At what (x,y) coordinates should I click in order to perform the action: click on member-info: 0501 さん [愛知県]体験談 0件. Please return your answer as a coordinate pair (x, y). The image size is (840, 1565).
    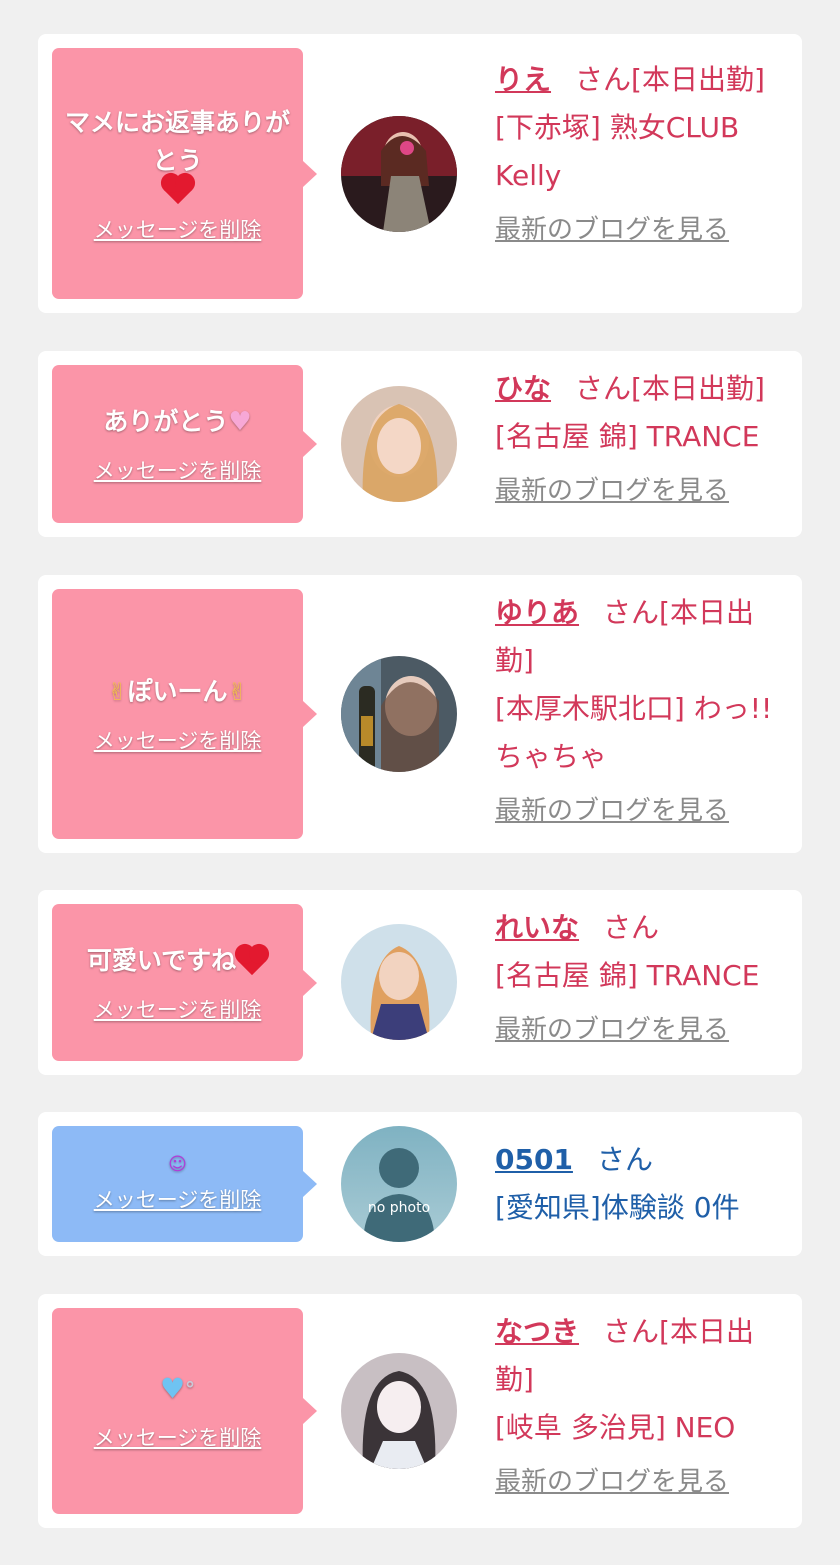
    Looking at the image, I should click on (637, 1184).